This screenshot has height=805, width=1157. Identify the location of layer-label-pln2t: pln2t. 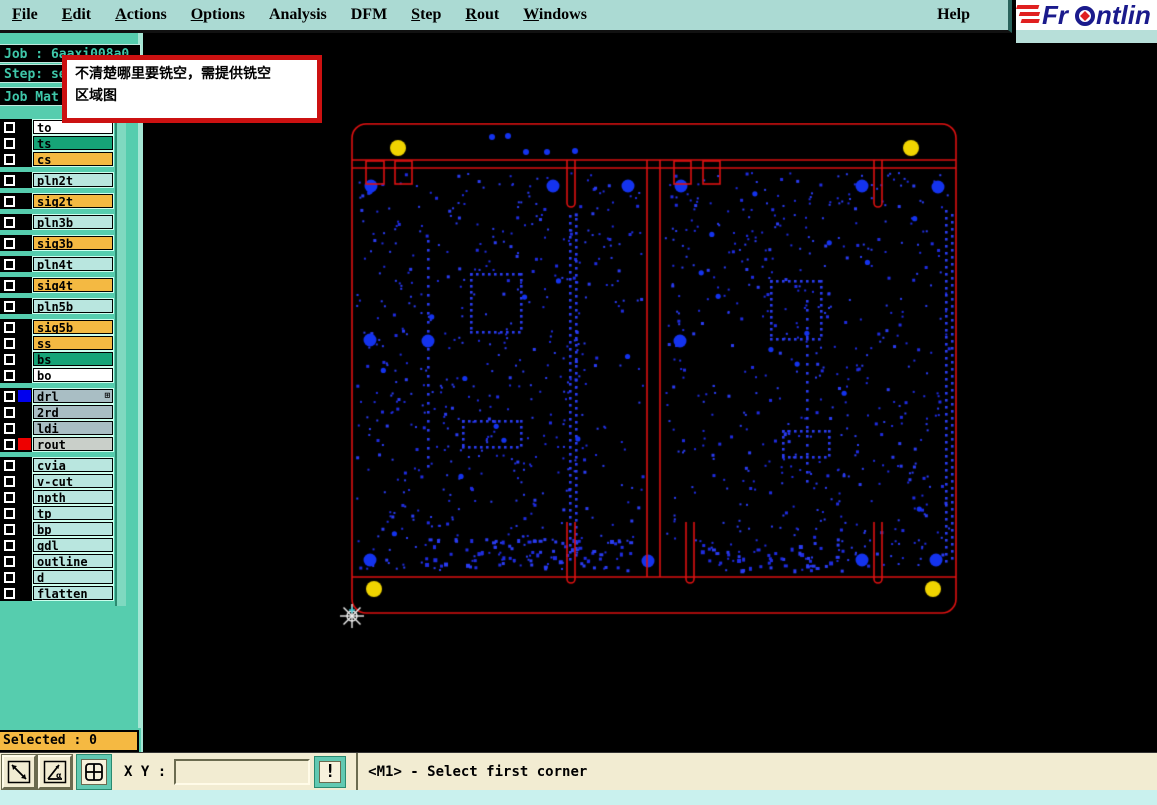
(73, 180).